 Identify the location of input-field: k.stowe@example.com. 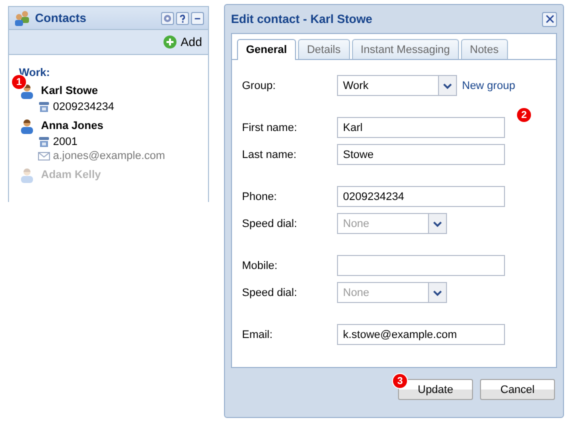
(421, 334).